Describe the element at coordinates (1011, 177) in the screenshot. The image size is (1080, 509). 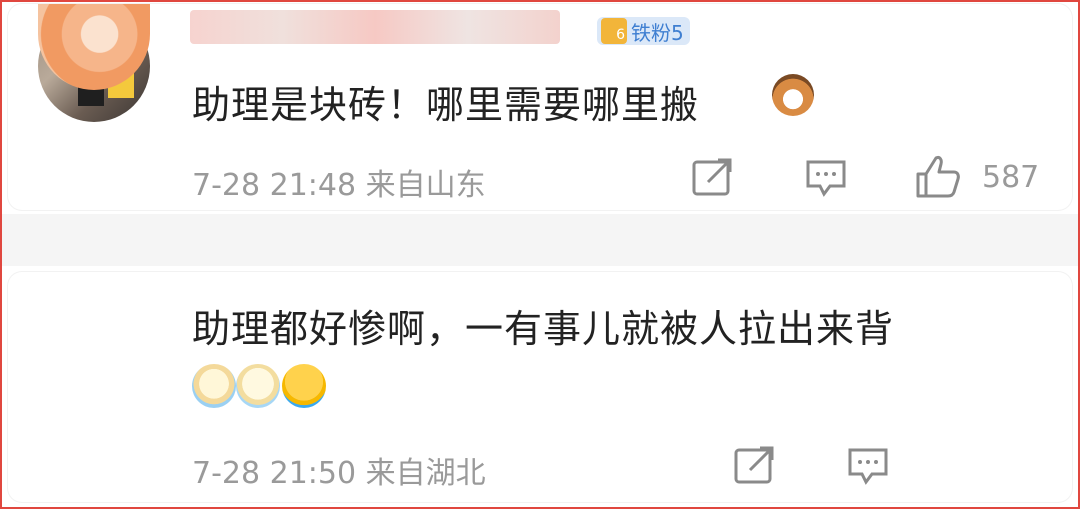
I see `like-count: 587` at that location.